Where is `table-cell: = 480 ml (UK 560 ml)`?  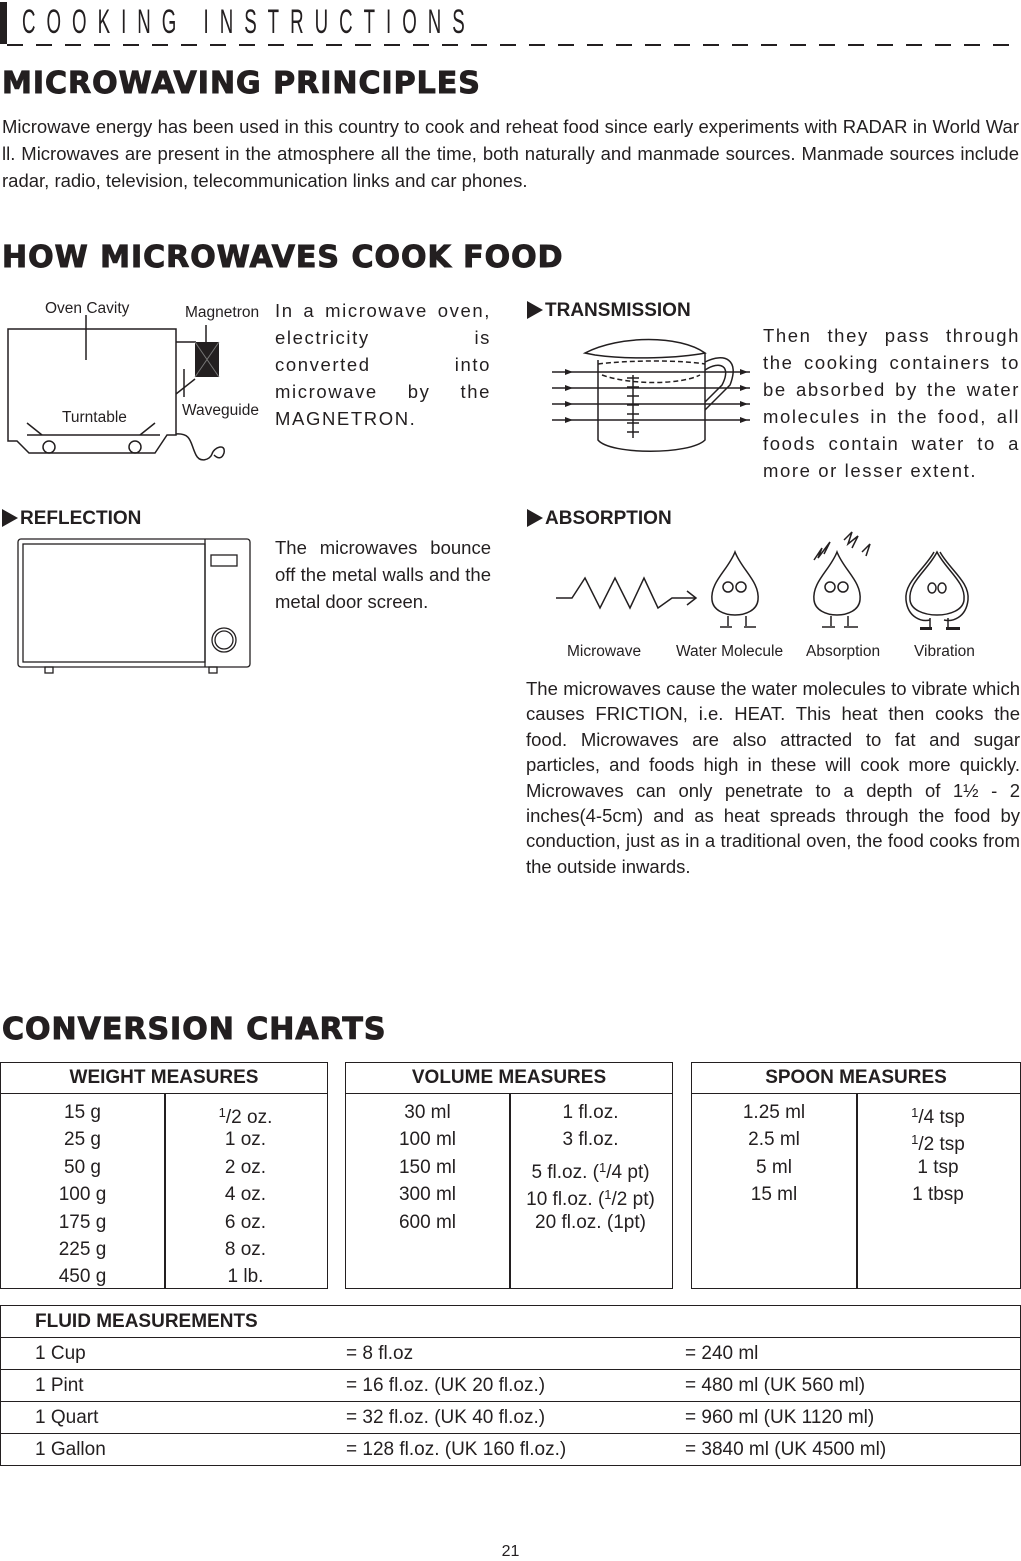 table-cell: = 480 ml (UK 560 ml) is located at coordinates (775, 1385).